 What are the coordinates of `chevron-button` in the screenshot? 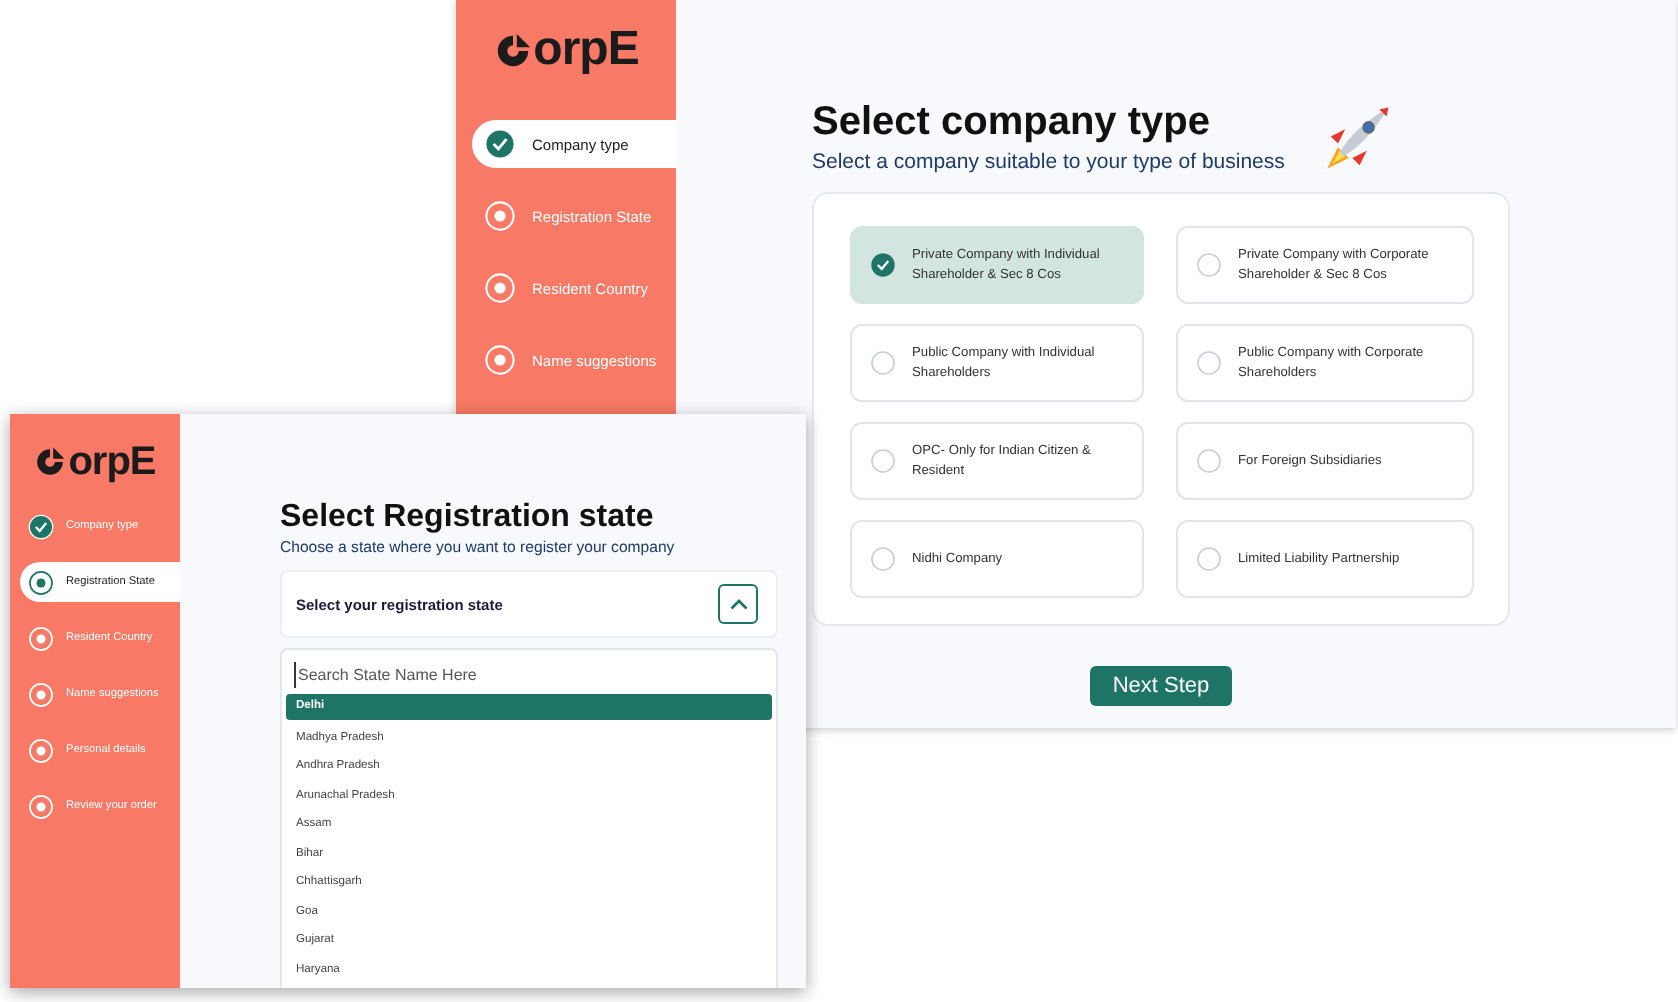 It's located at (738, 604).